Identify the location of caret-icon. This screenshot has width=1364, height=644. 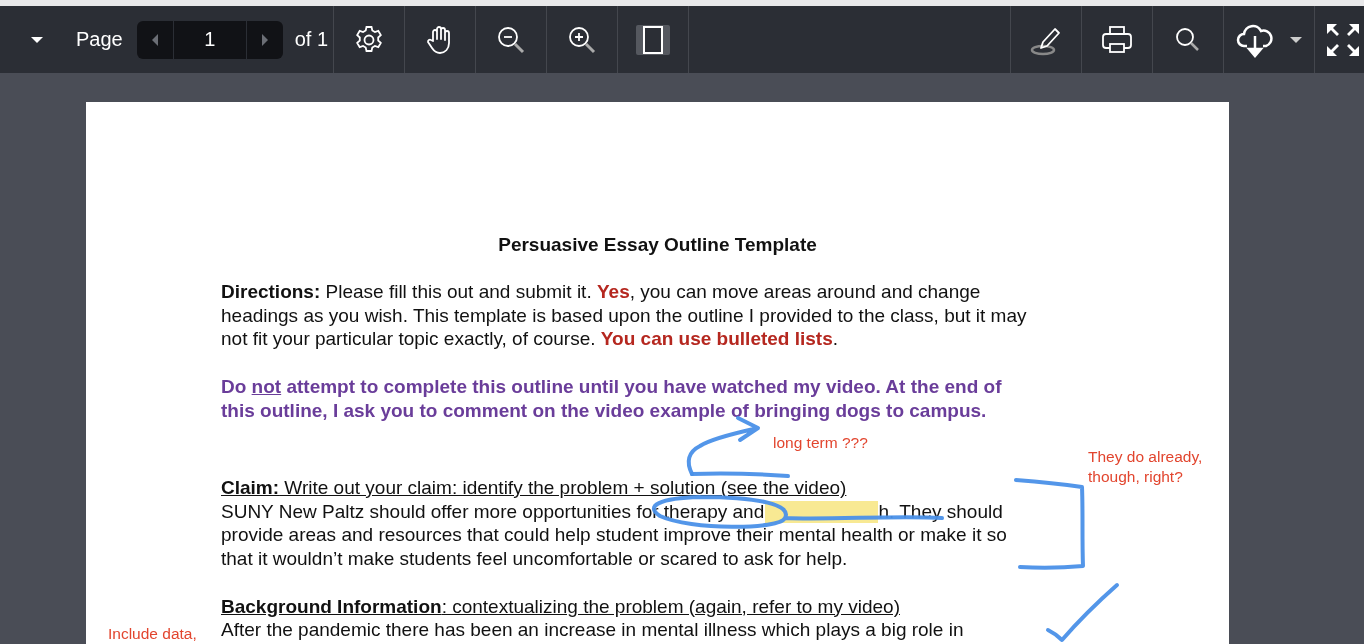
(1296, 39).